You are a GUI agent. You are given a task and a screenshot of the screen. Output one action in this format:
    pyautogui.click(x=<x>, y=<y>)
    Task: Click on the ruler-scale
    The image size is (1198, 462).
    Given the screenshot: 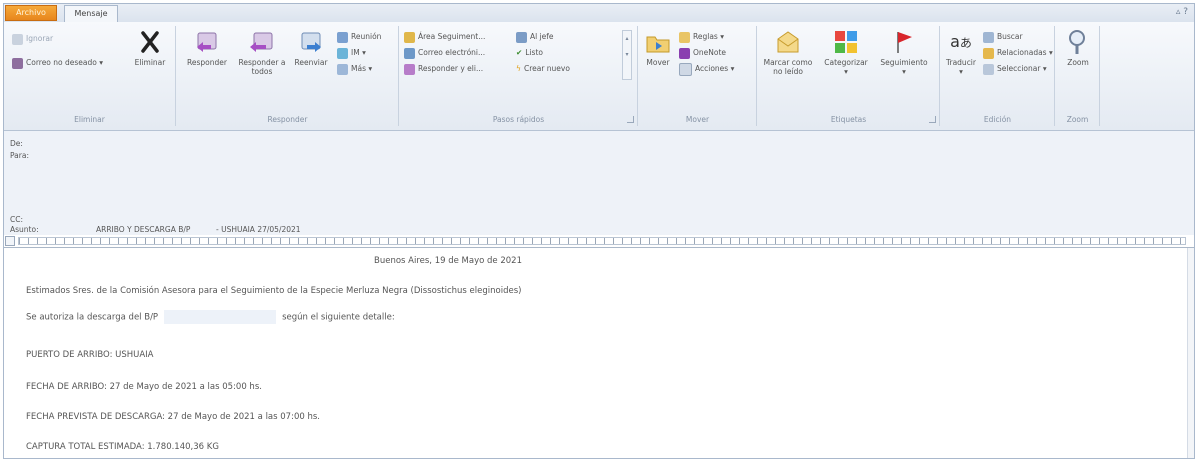 What is the action you would take?
    pyautogui.click(x=602, y=241)
    